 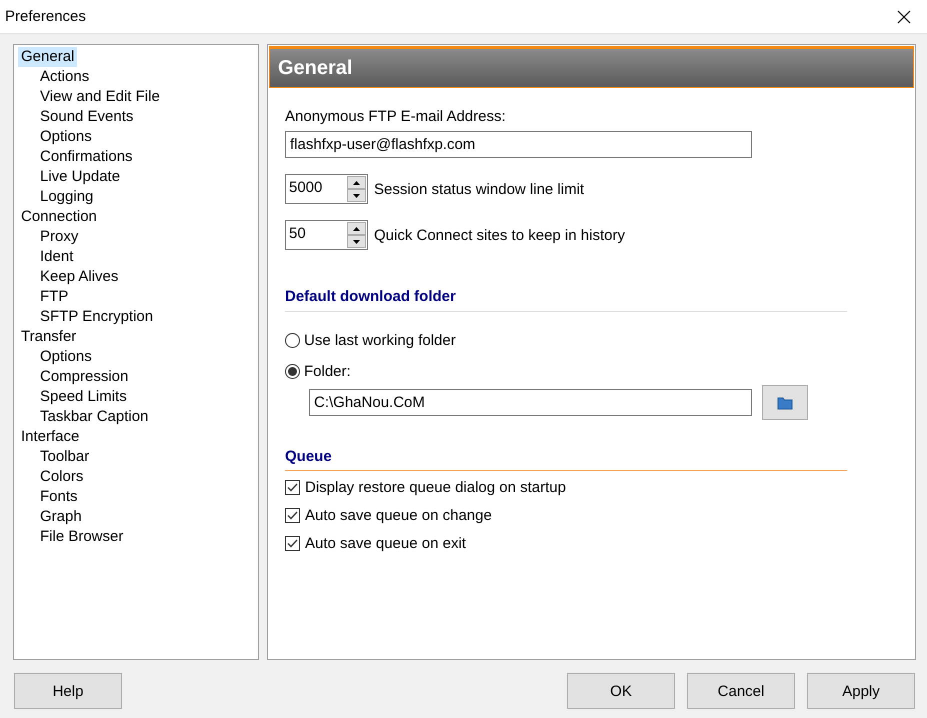 What do you see at coordinates (64, 457) in the screenshot?
I see `tree-item: Toolbar` at bounding box center [64, 457].